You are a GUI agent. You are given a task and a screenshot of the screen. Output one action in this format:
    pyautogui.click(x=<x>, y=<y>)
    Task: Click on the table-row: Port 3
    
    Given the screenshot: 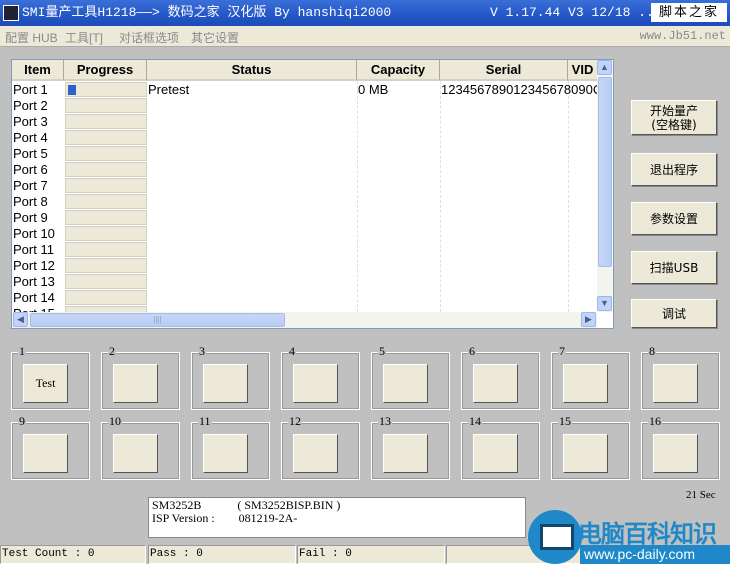 What is the action you would take?
    pyautogui.click(x=305, y=122)
    